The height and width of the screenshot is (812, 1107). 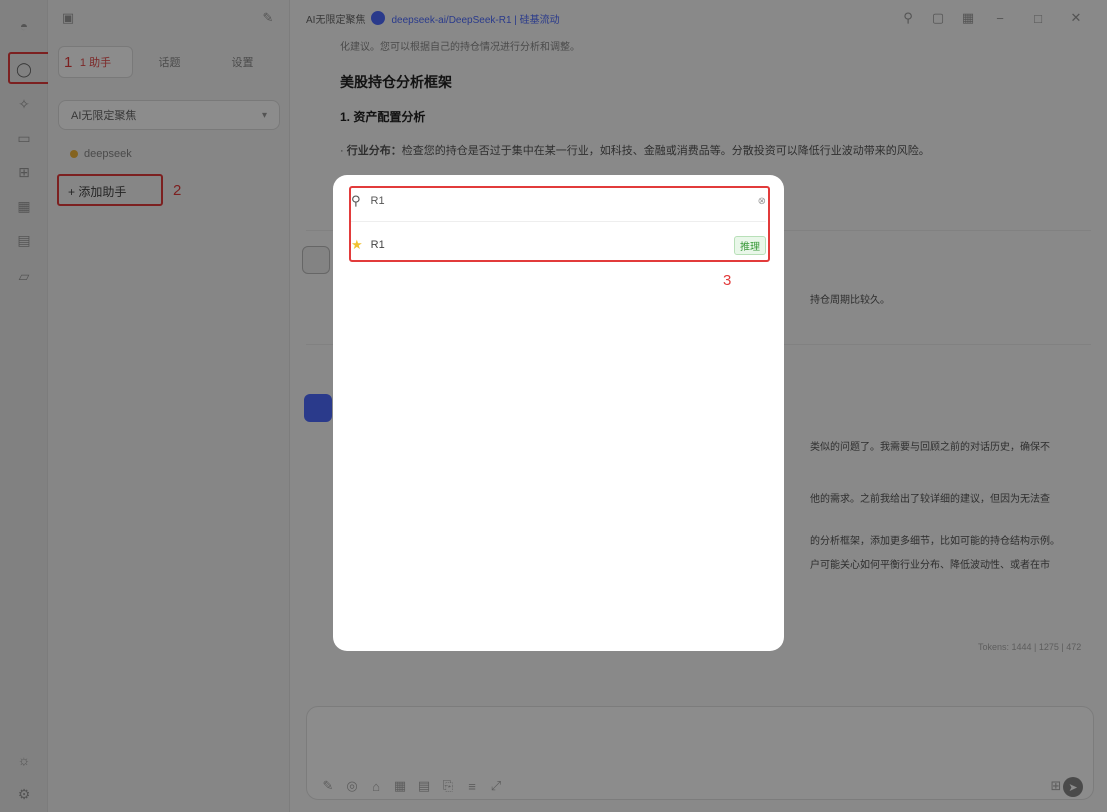 What do you see at coordinates (727, 280) in the screenshot?
I see `annotation-number-3: 3` at bounding box center [727, 280].